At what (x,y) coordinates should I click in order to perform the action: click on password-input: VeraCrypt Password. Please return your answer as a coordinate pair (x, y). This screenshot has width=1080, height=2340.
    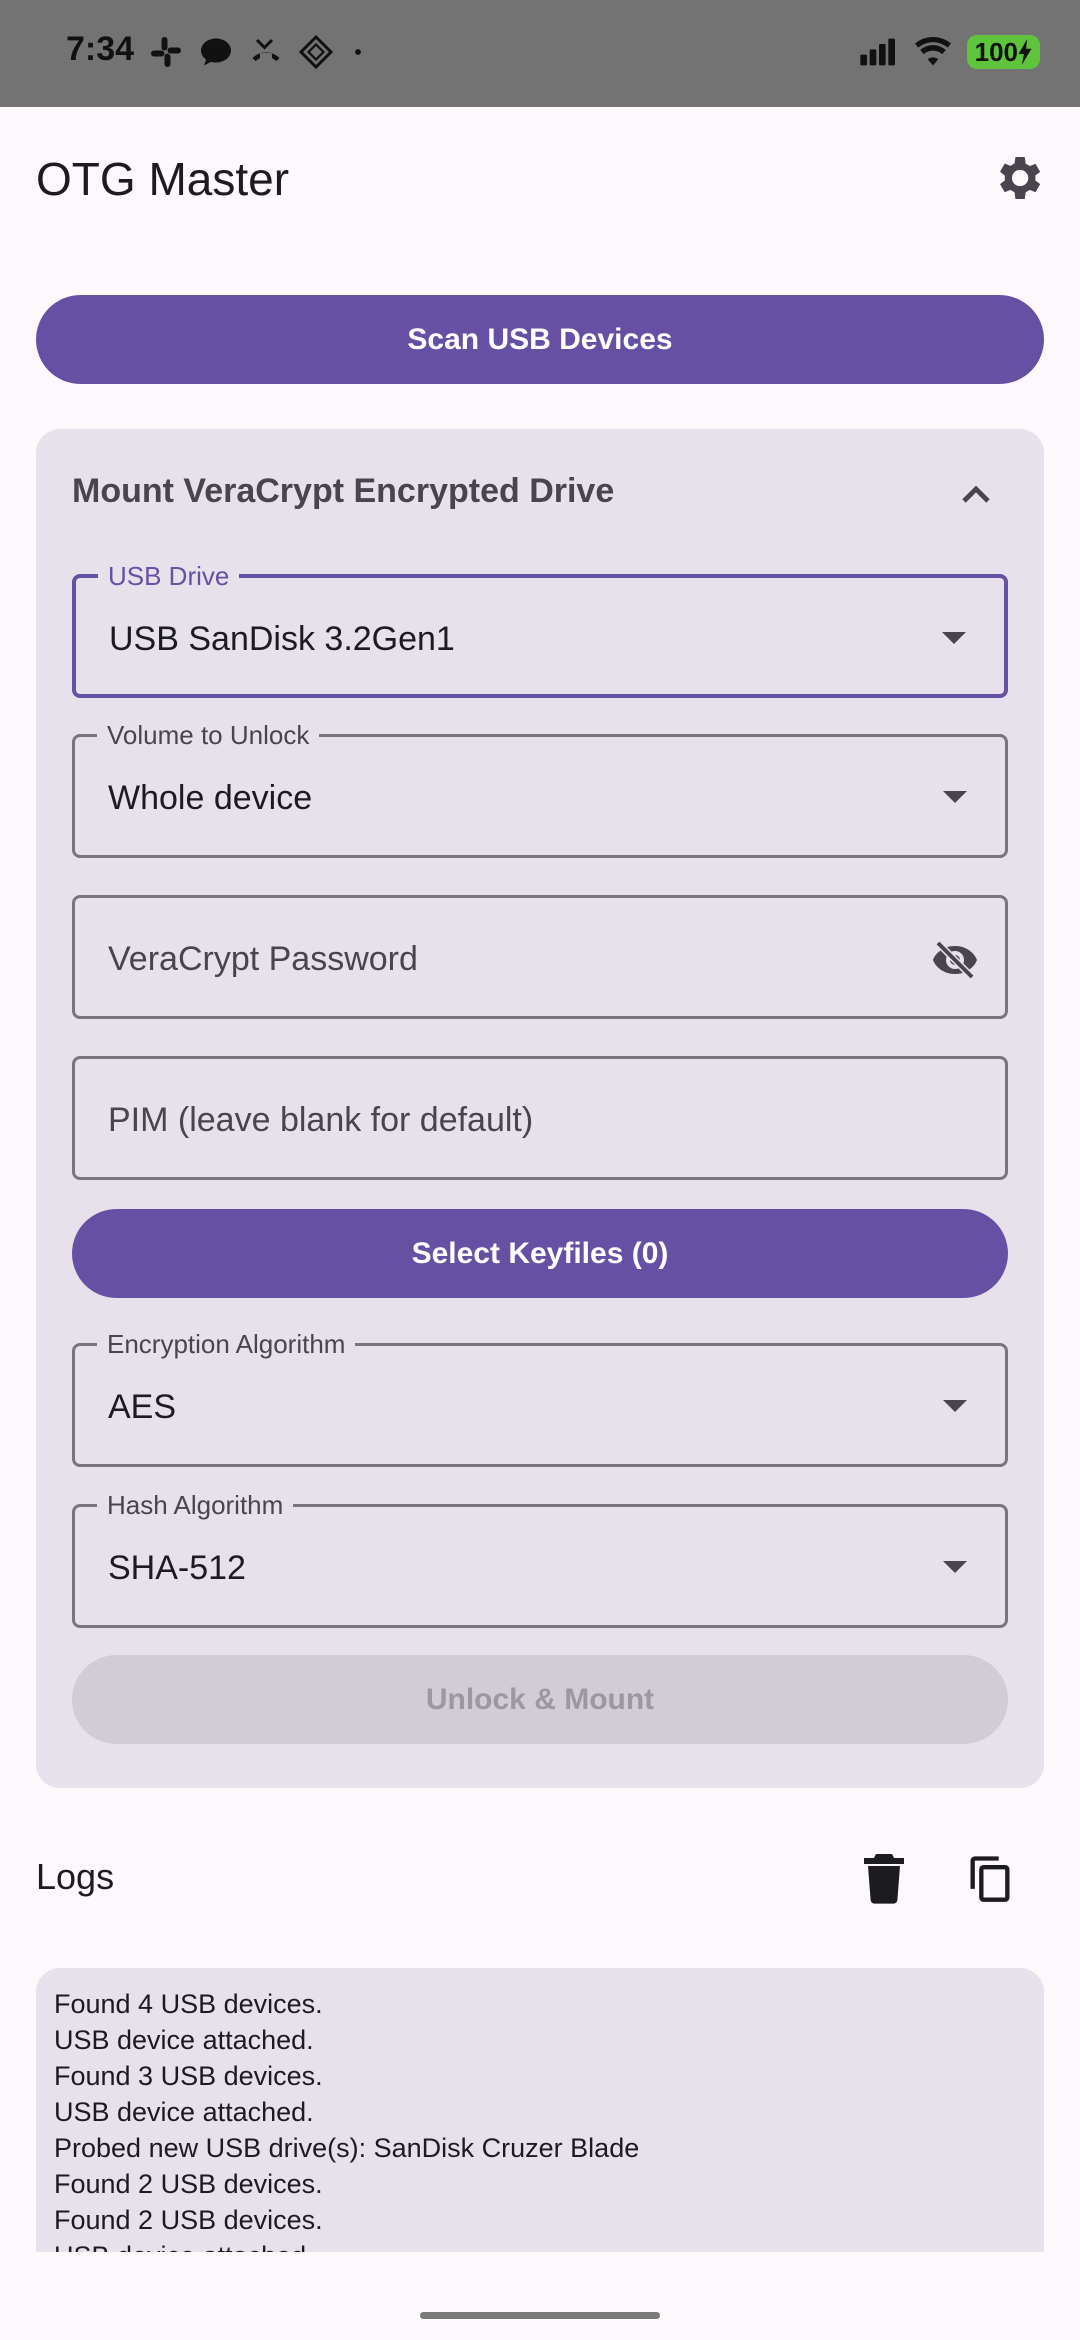
    Looking at the image, I should click on (540, 957).